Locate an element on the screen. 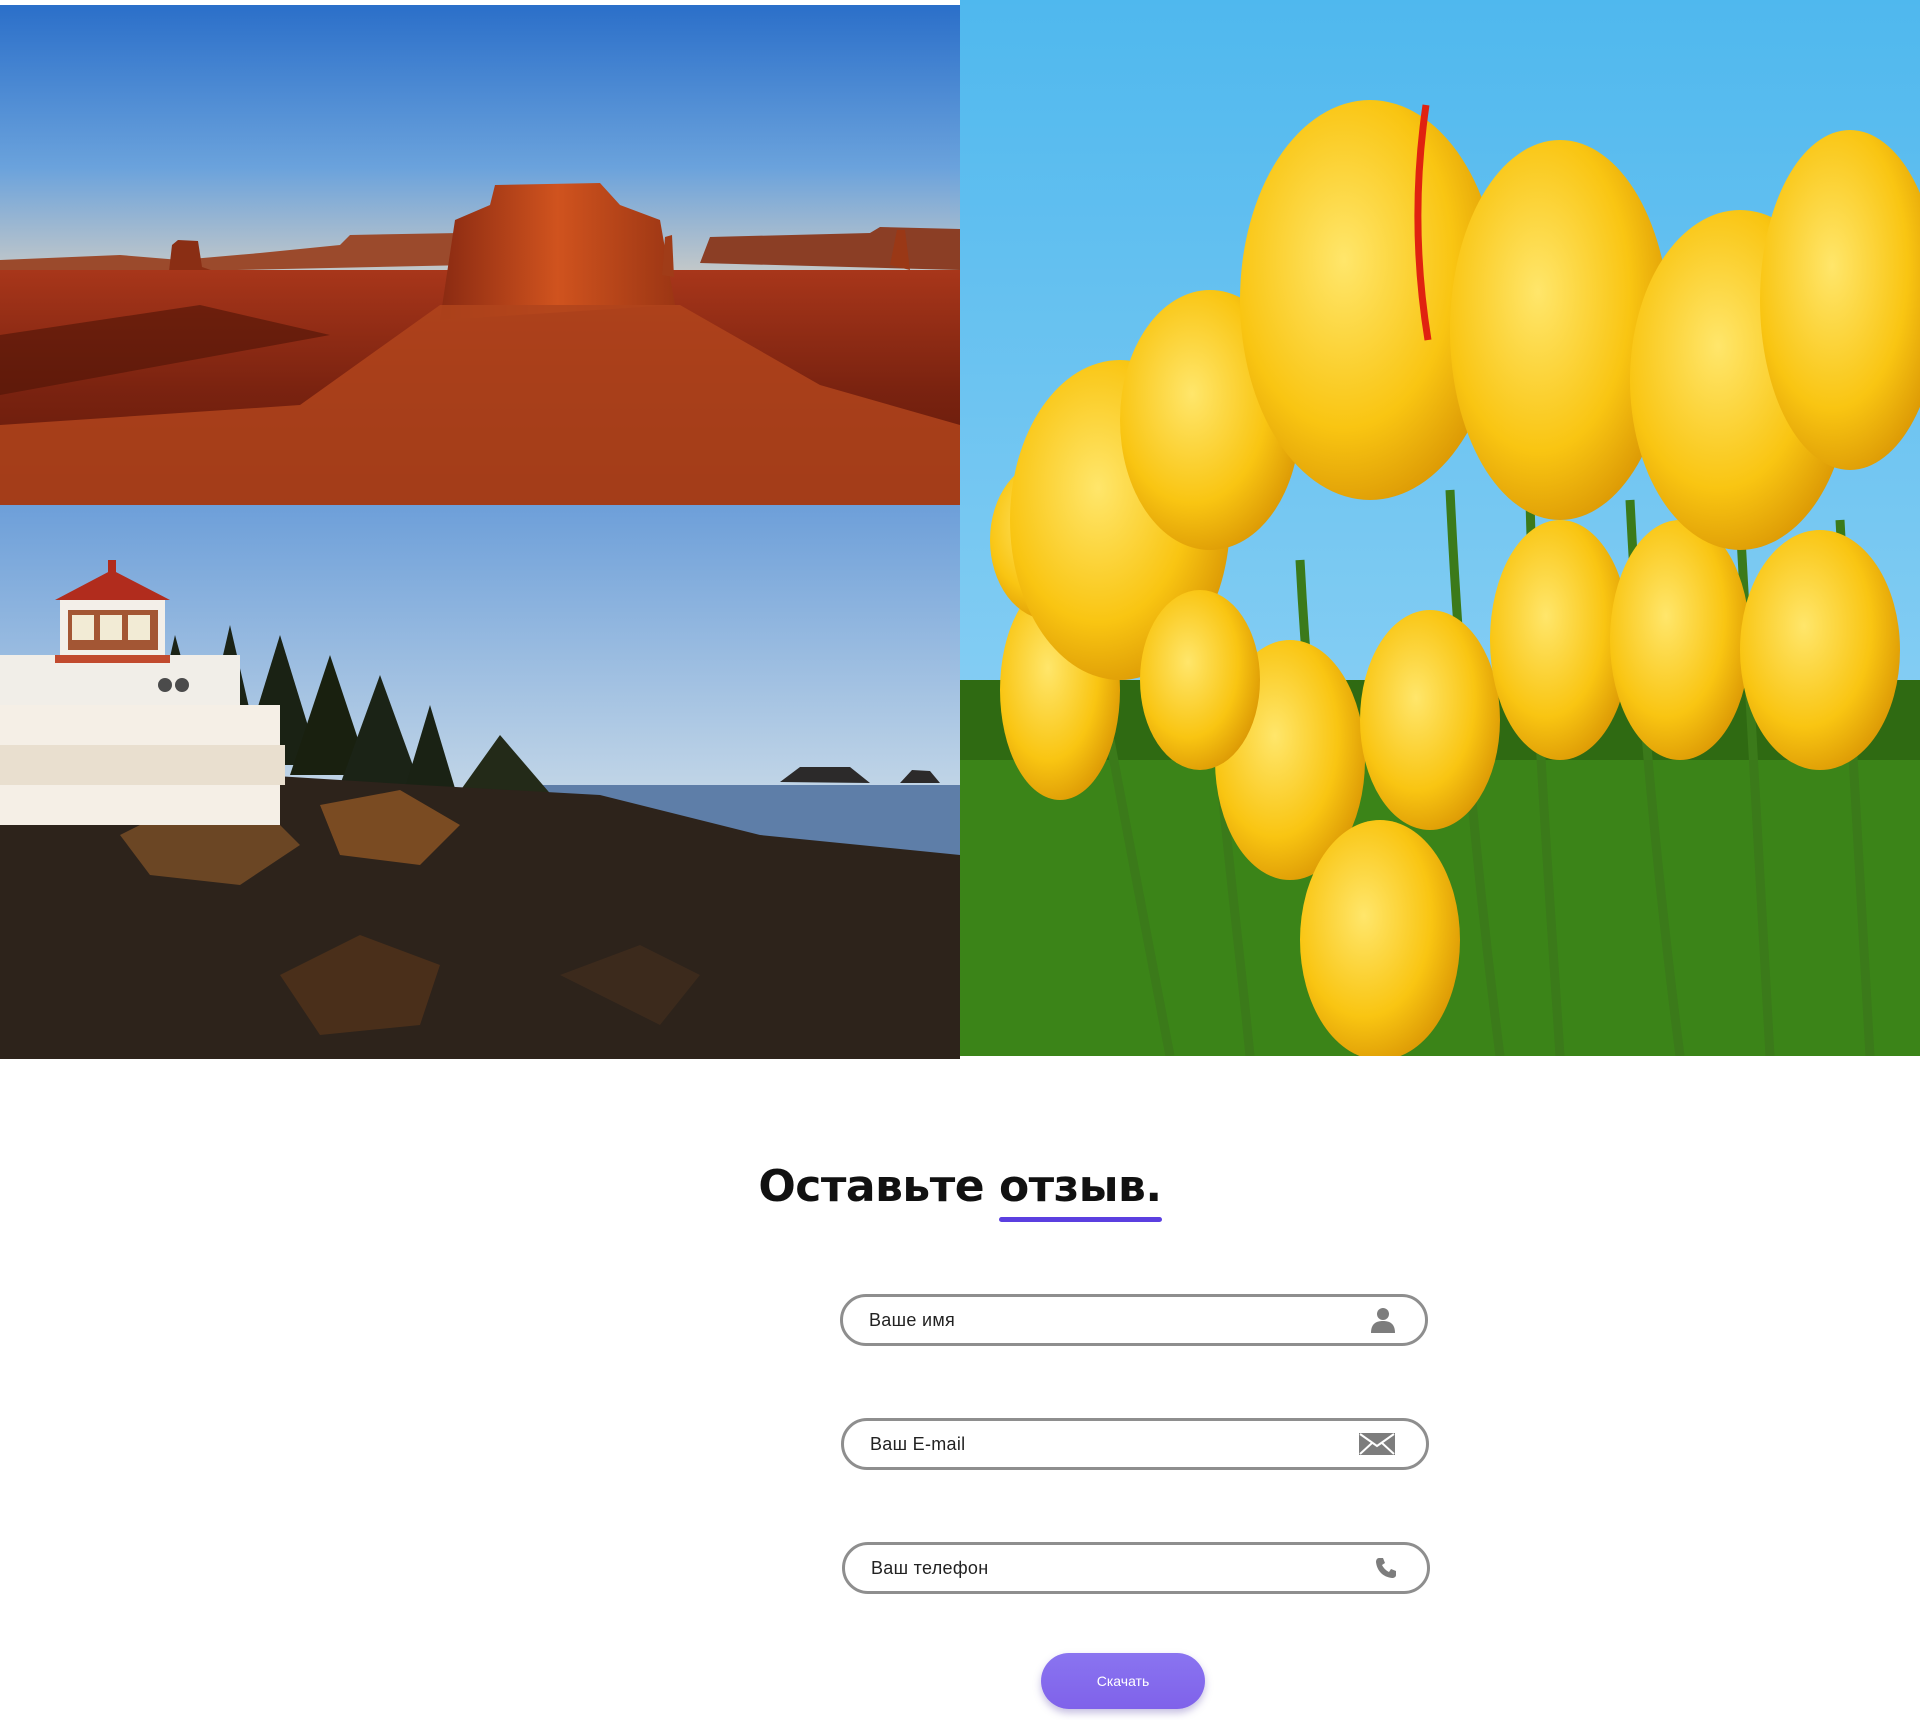 Image resolution: width=1920 pixels, height=1720 pixels. page-title: Оставьте отзыв. is located at coordinates (960, 1191).